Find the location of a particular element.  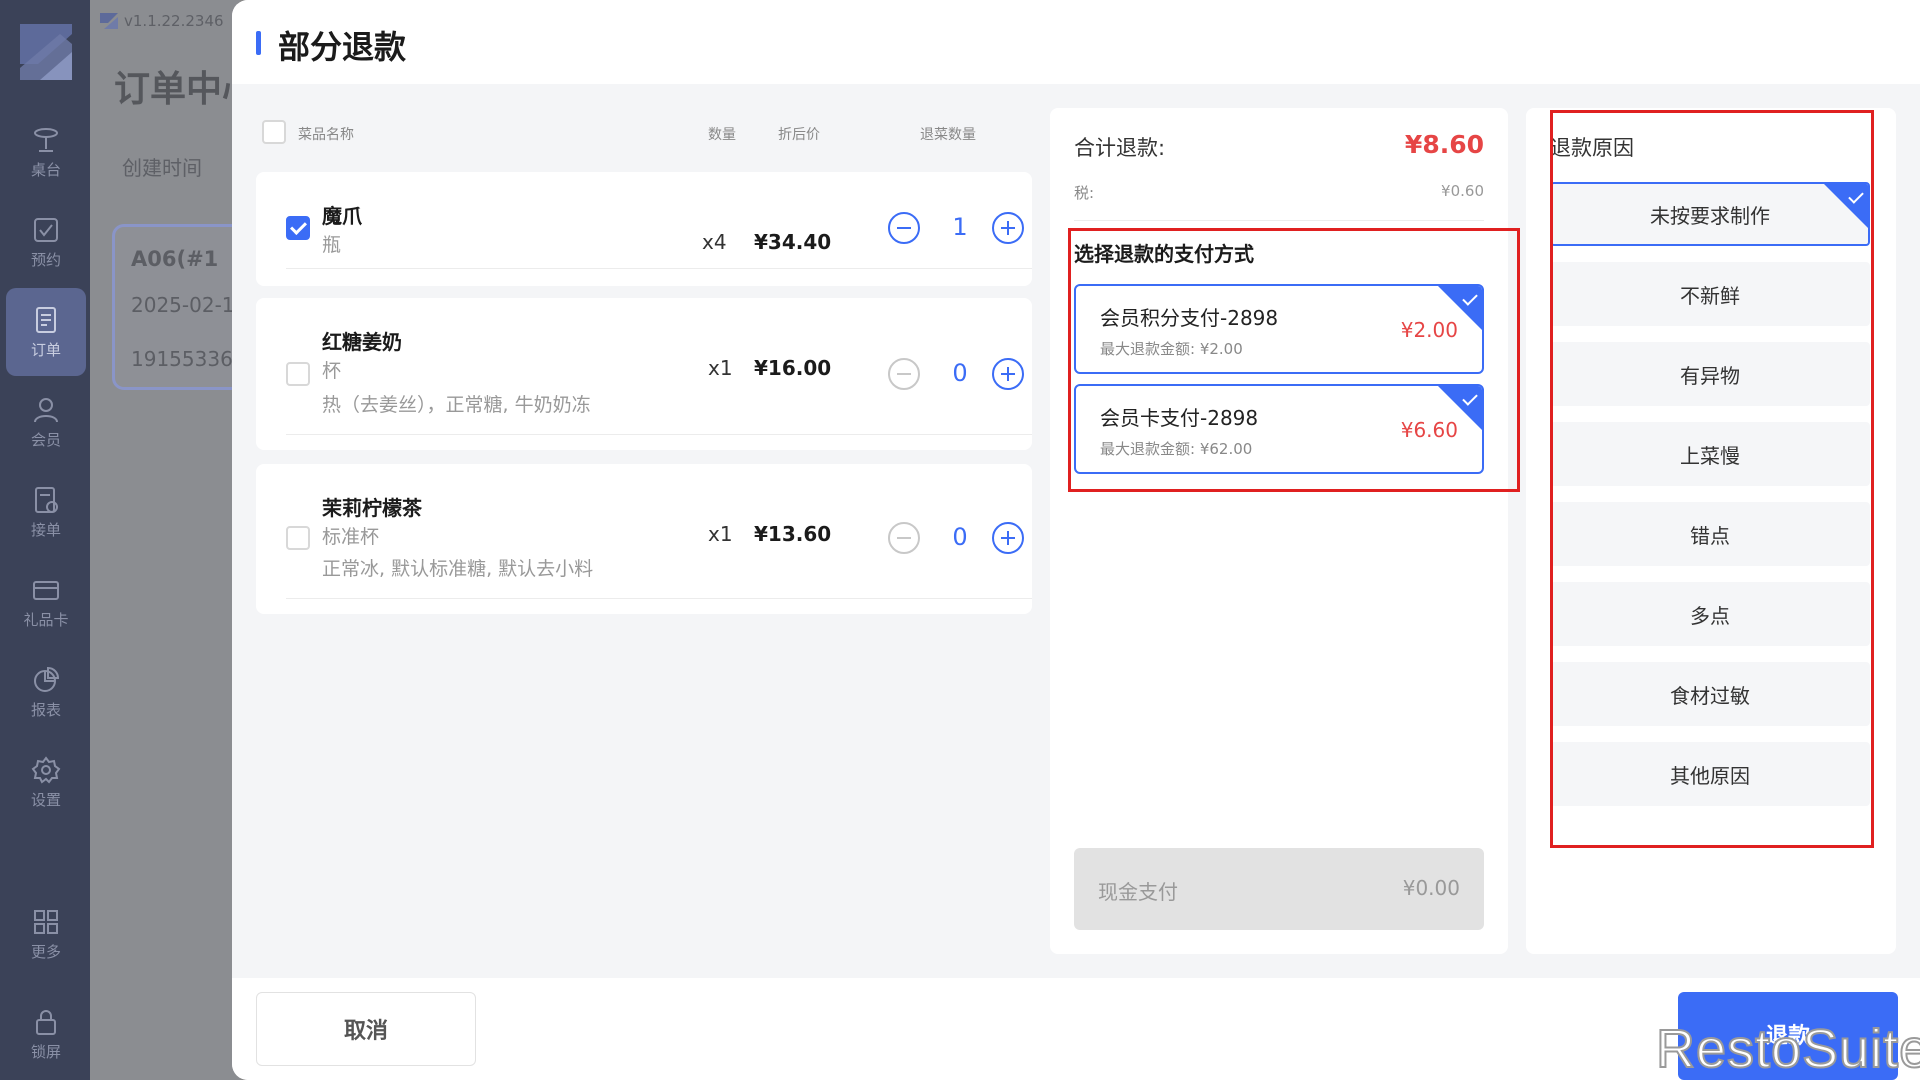

bg-card-date: 2025-02-1 is located at coordinates (183, 305).